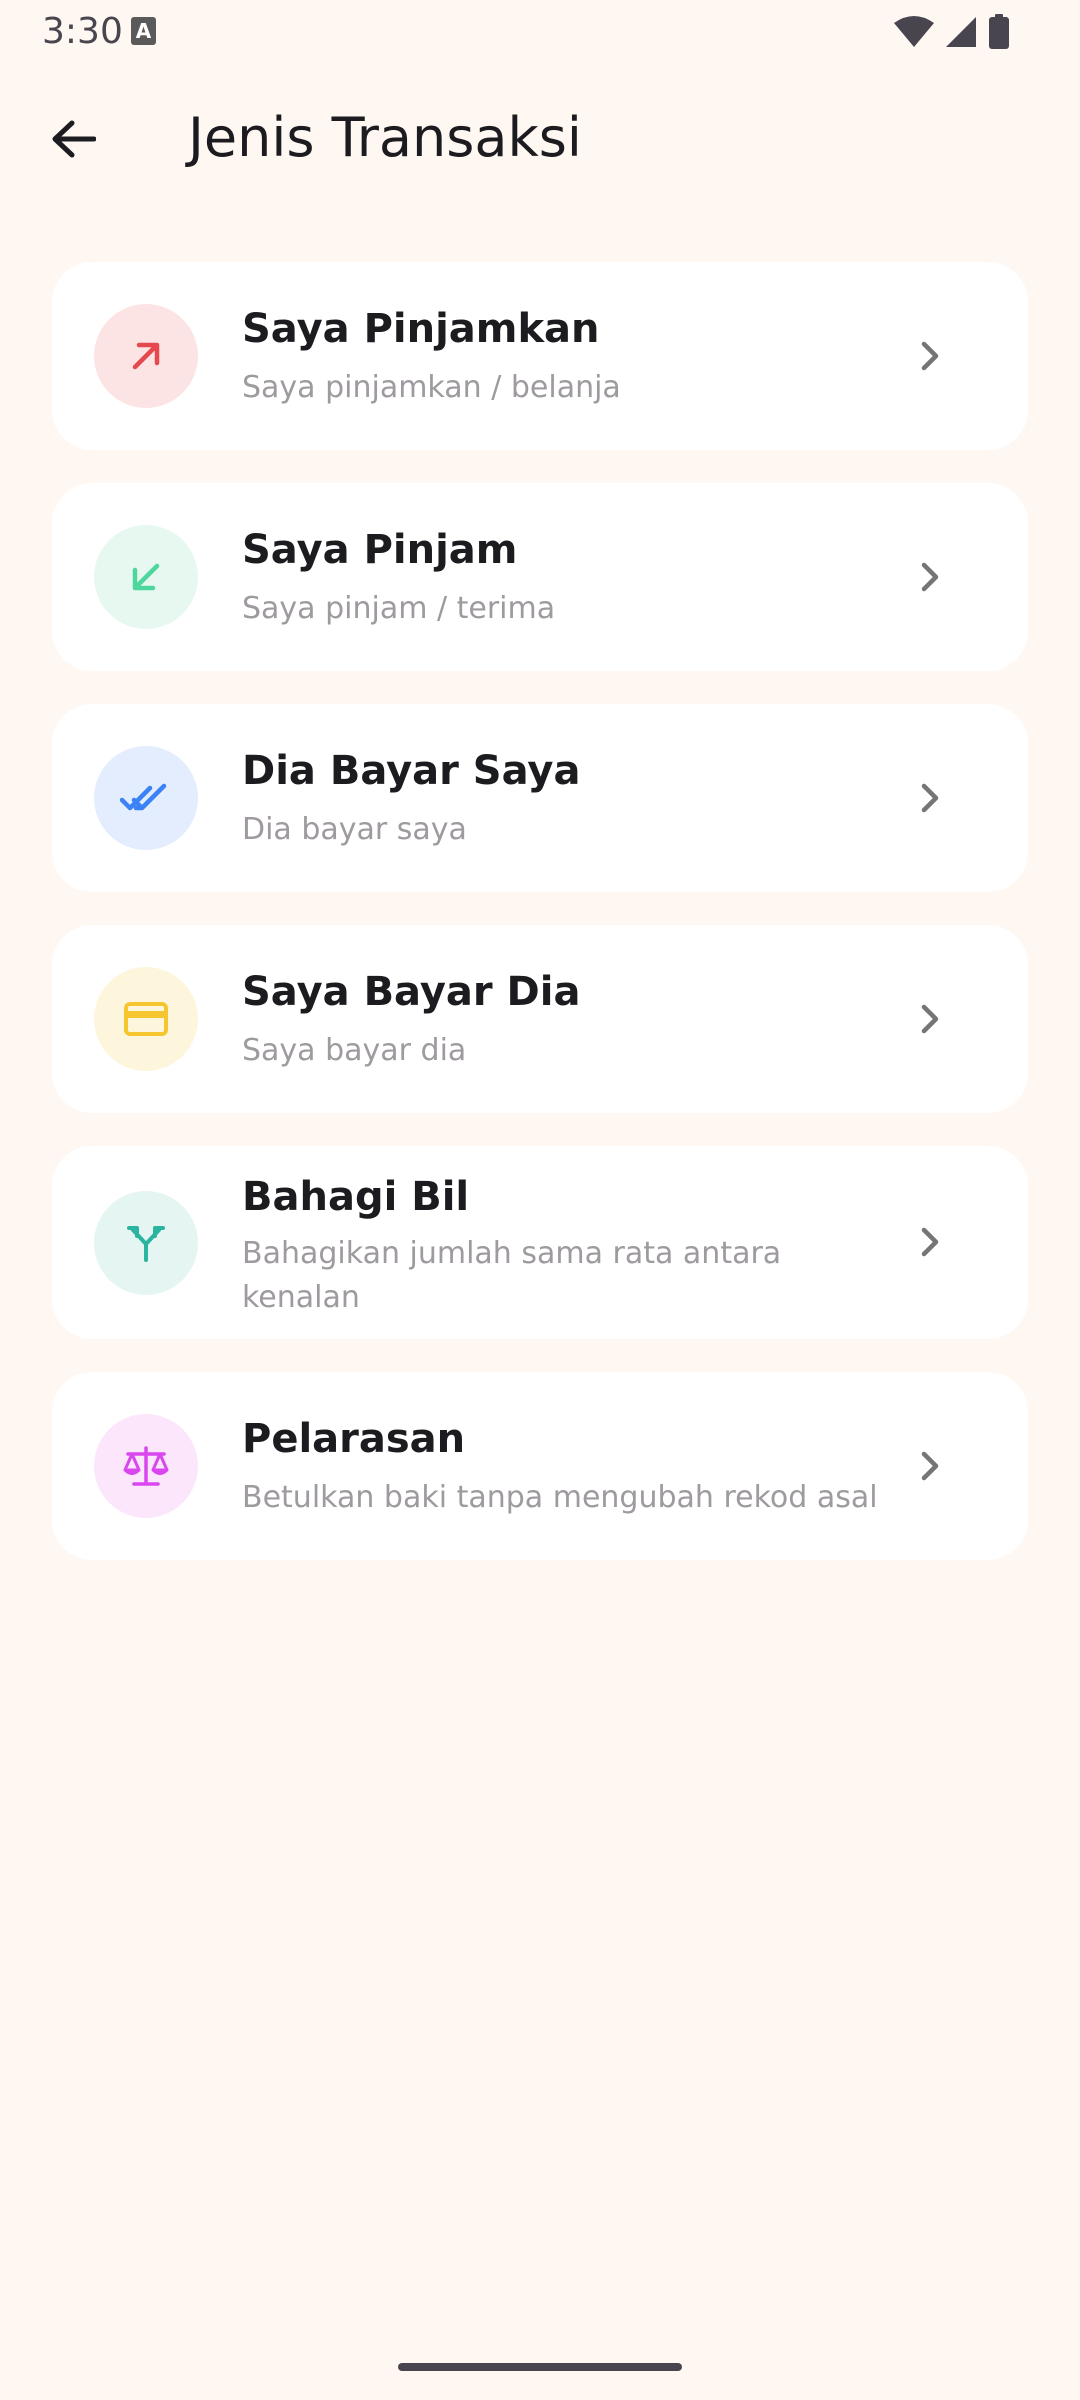  What do you see at coordinates (411, 992) in the screenshot?
I see `item-title: Saya Bayar Dia` at bounding box center [411, 992].